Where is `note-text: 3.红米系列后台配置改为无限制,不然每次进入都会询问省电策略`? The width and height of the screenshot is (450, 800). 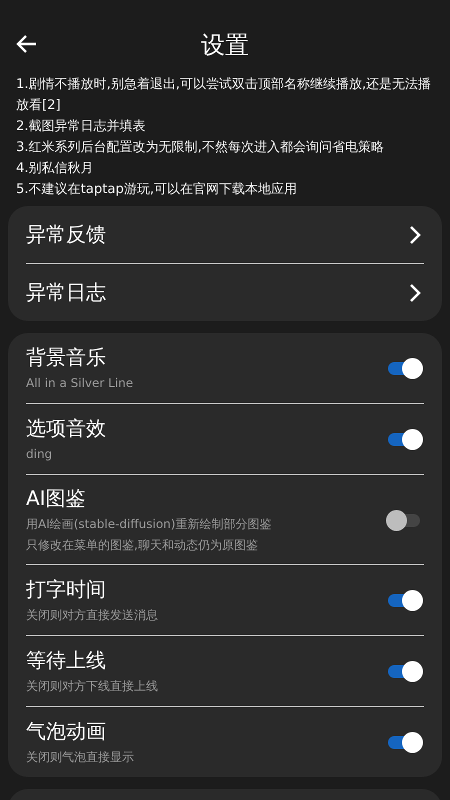 note-text: 3.红米系列后台配置改为无限制,不然每次进入都会询问省电策略 is located at coordinates (200, 148).